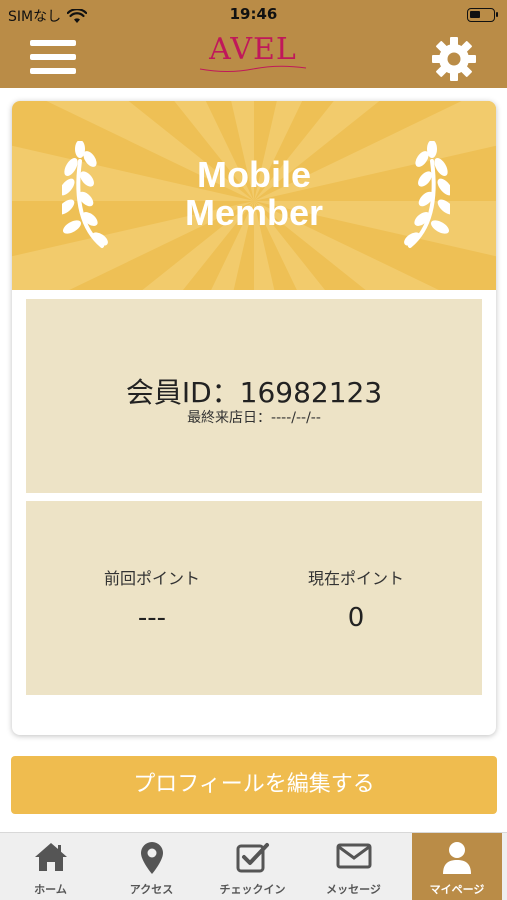 Image resolution: width=507 pixels, height=900 pixels. What do you see at coordinates (254, 392) in the screenshot?
I see `member-id: 会員ID：16982123` at bounding box center [254, 392].